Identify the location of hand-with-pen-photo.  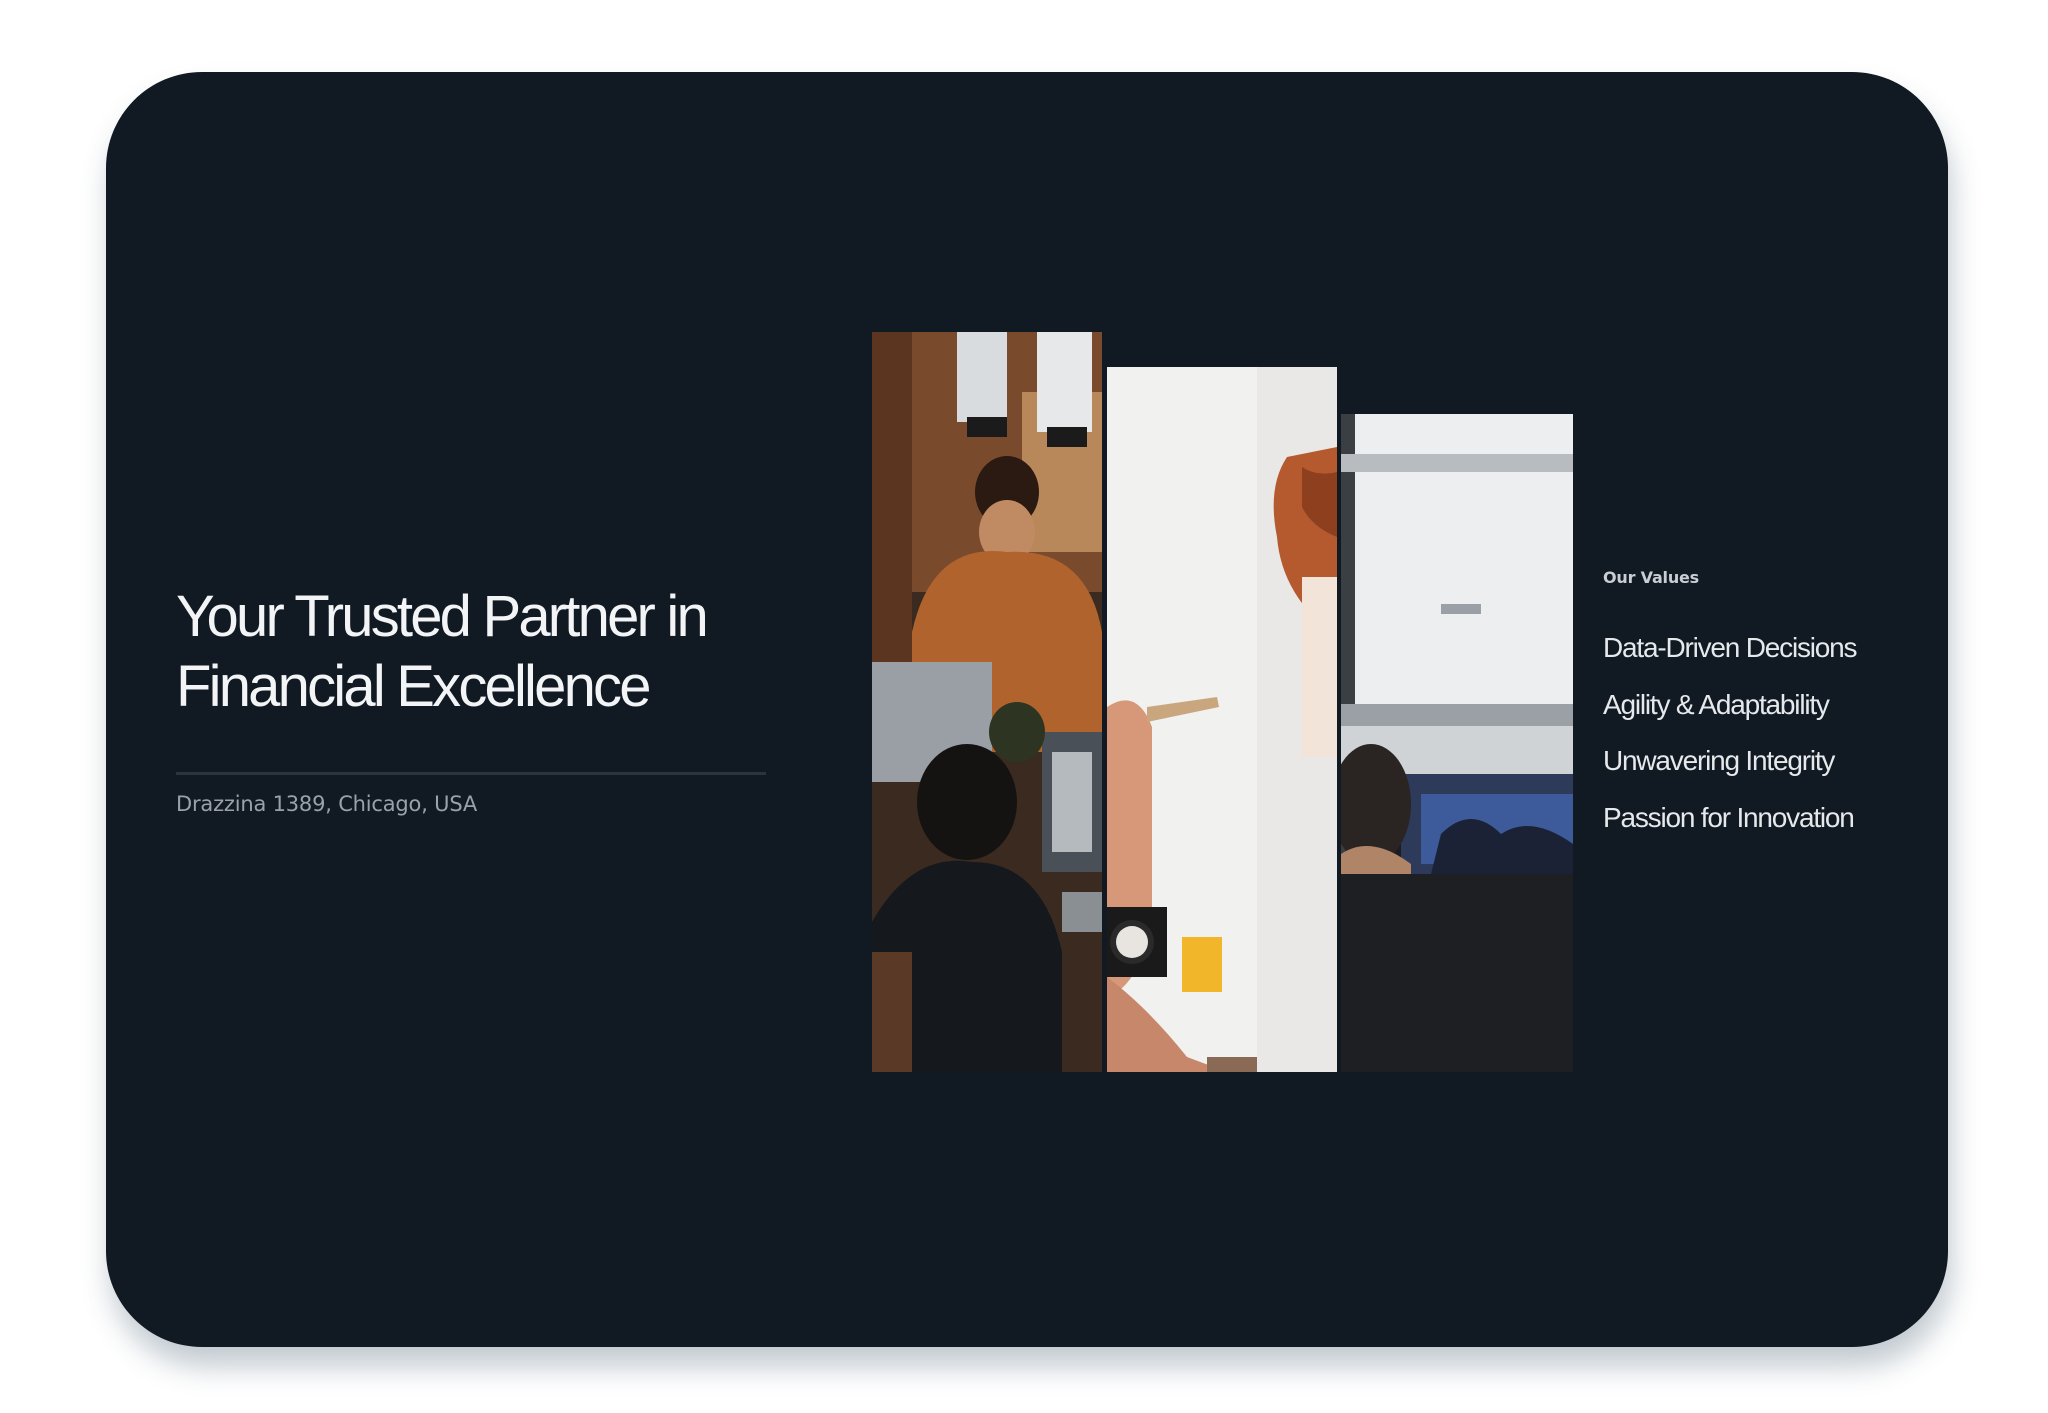
(1222, 719).